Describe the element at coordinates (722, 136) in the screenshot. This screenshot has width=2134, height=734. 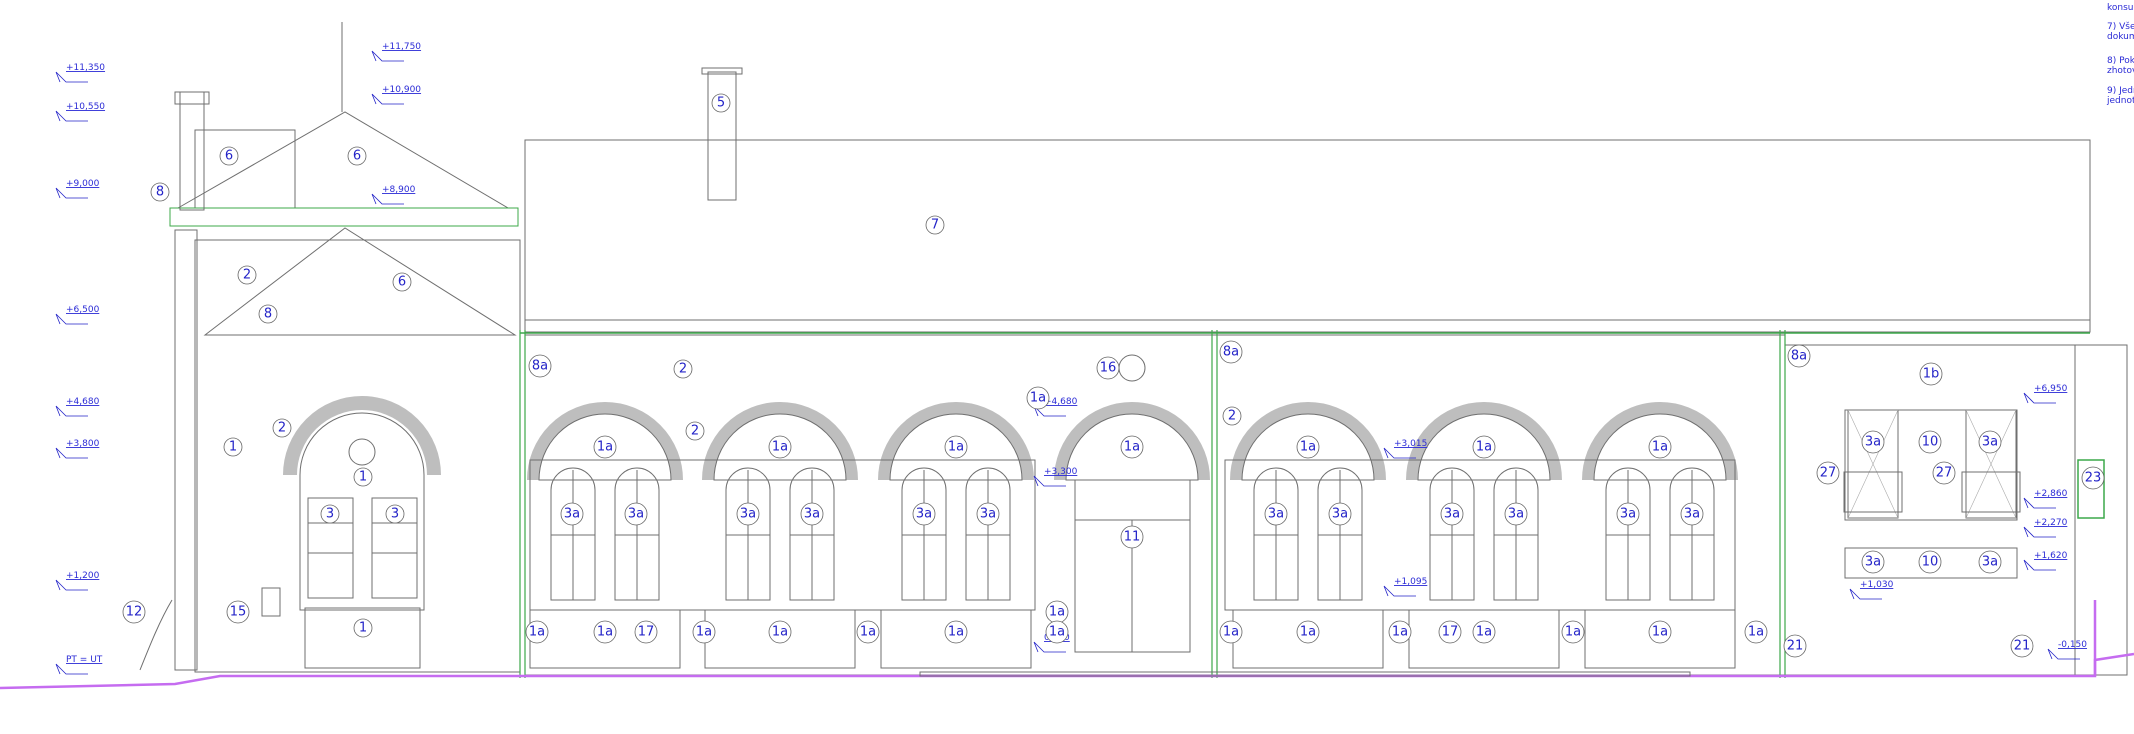
I see `right-chimney` at that location.